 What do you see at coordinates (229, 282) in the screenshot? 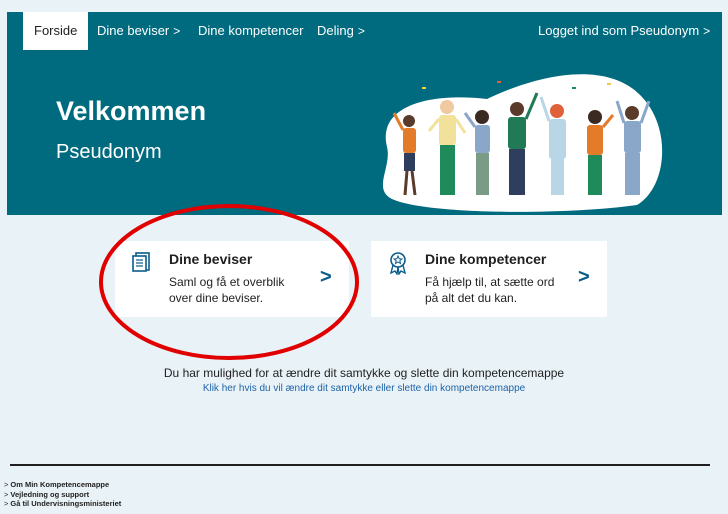
I see `red-annotation-ellipse` at bounding box center [229, 282].